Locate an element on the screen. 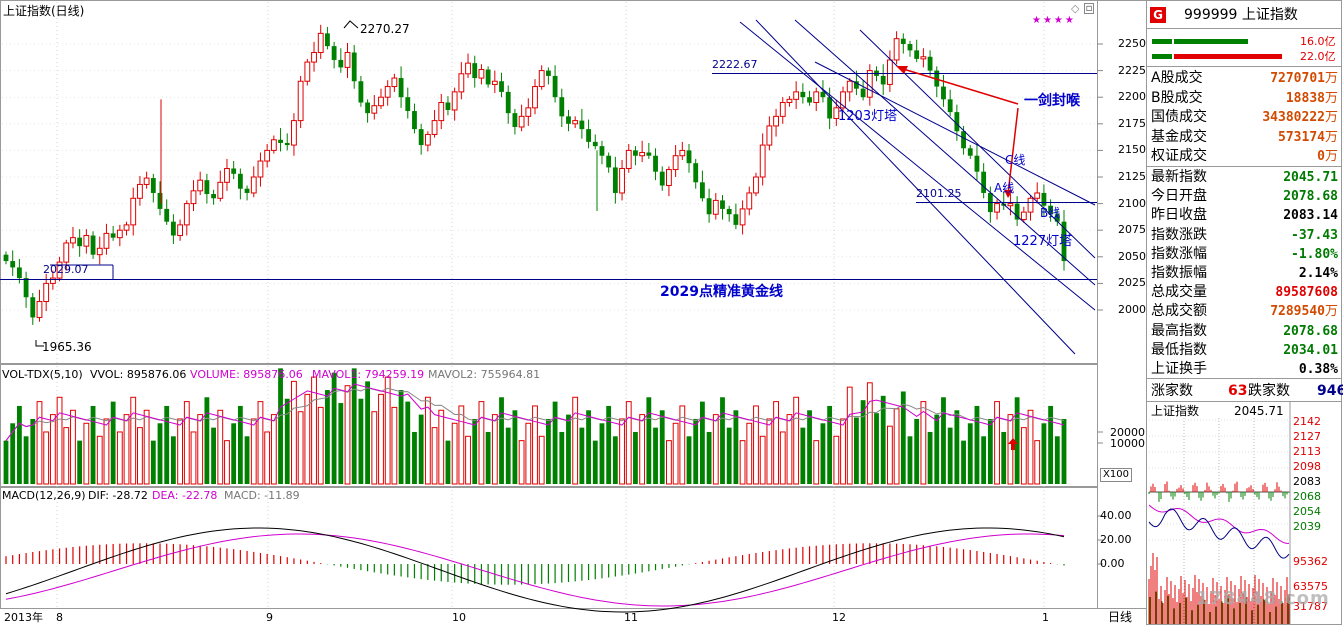  macd-axis-0: 0.00 is located at coordinates (1112, 563).